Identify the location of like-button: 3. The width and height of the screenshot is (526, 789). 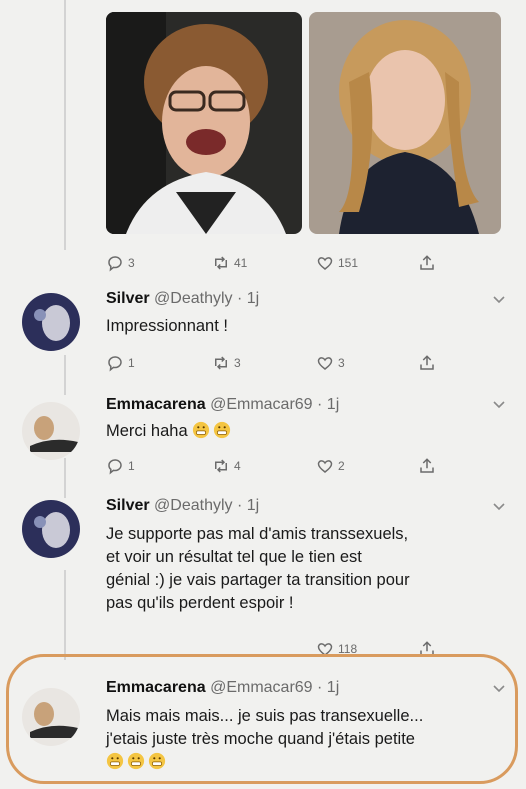
(330, 363).